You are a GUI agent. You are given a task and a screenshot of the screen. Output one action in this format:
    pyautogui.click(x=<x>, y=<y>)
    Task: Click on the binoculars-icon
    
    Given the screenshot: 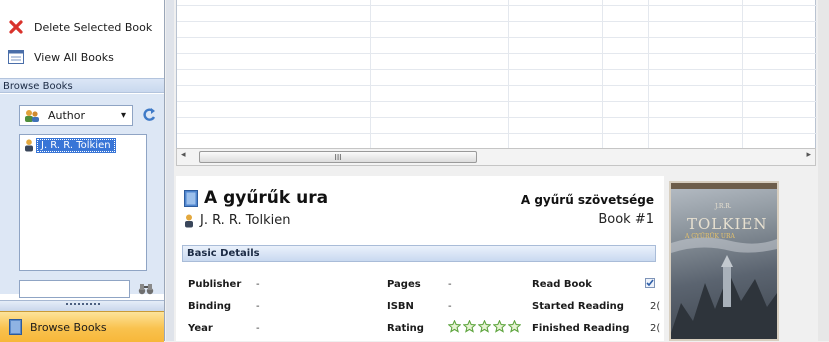 What is the action you would take?
    pyautogui.click(x=146, y=289)
    